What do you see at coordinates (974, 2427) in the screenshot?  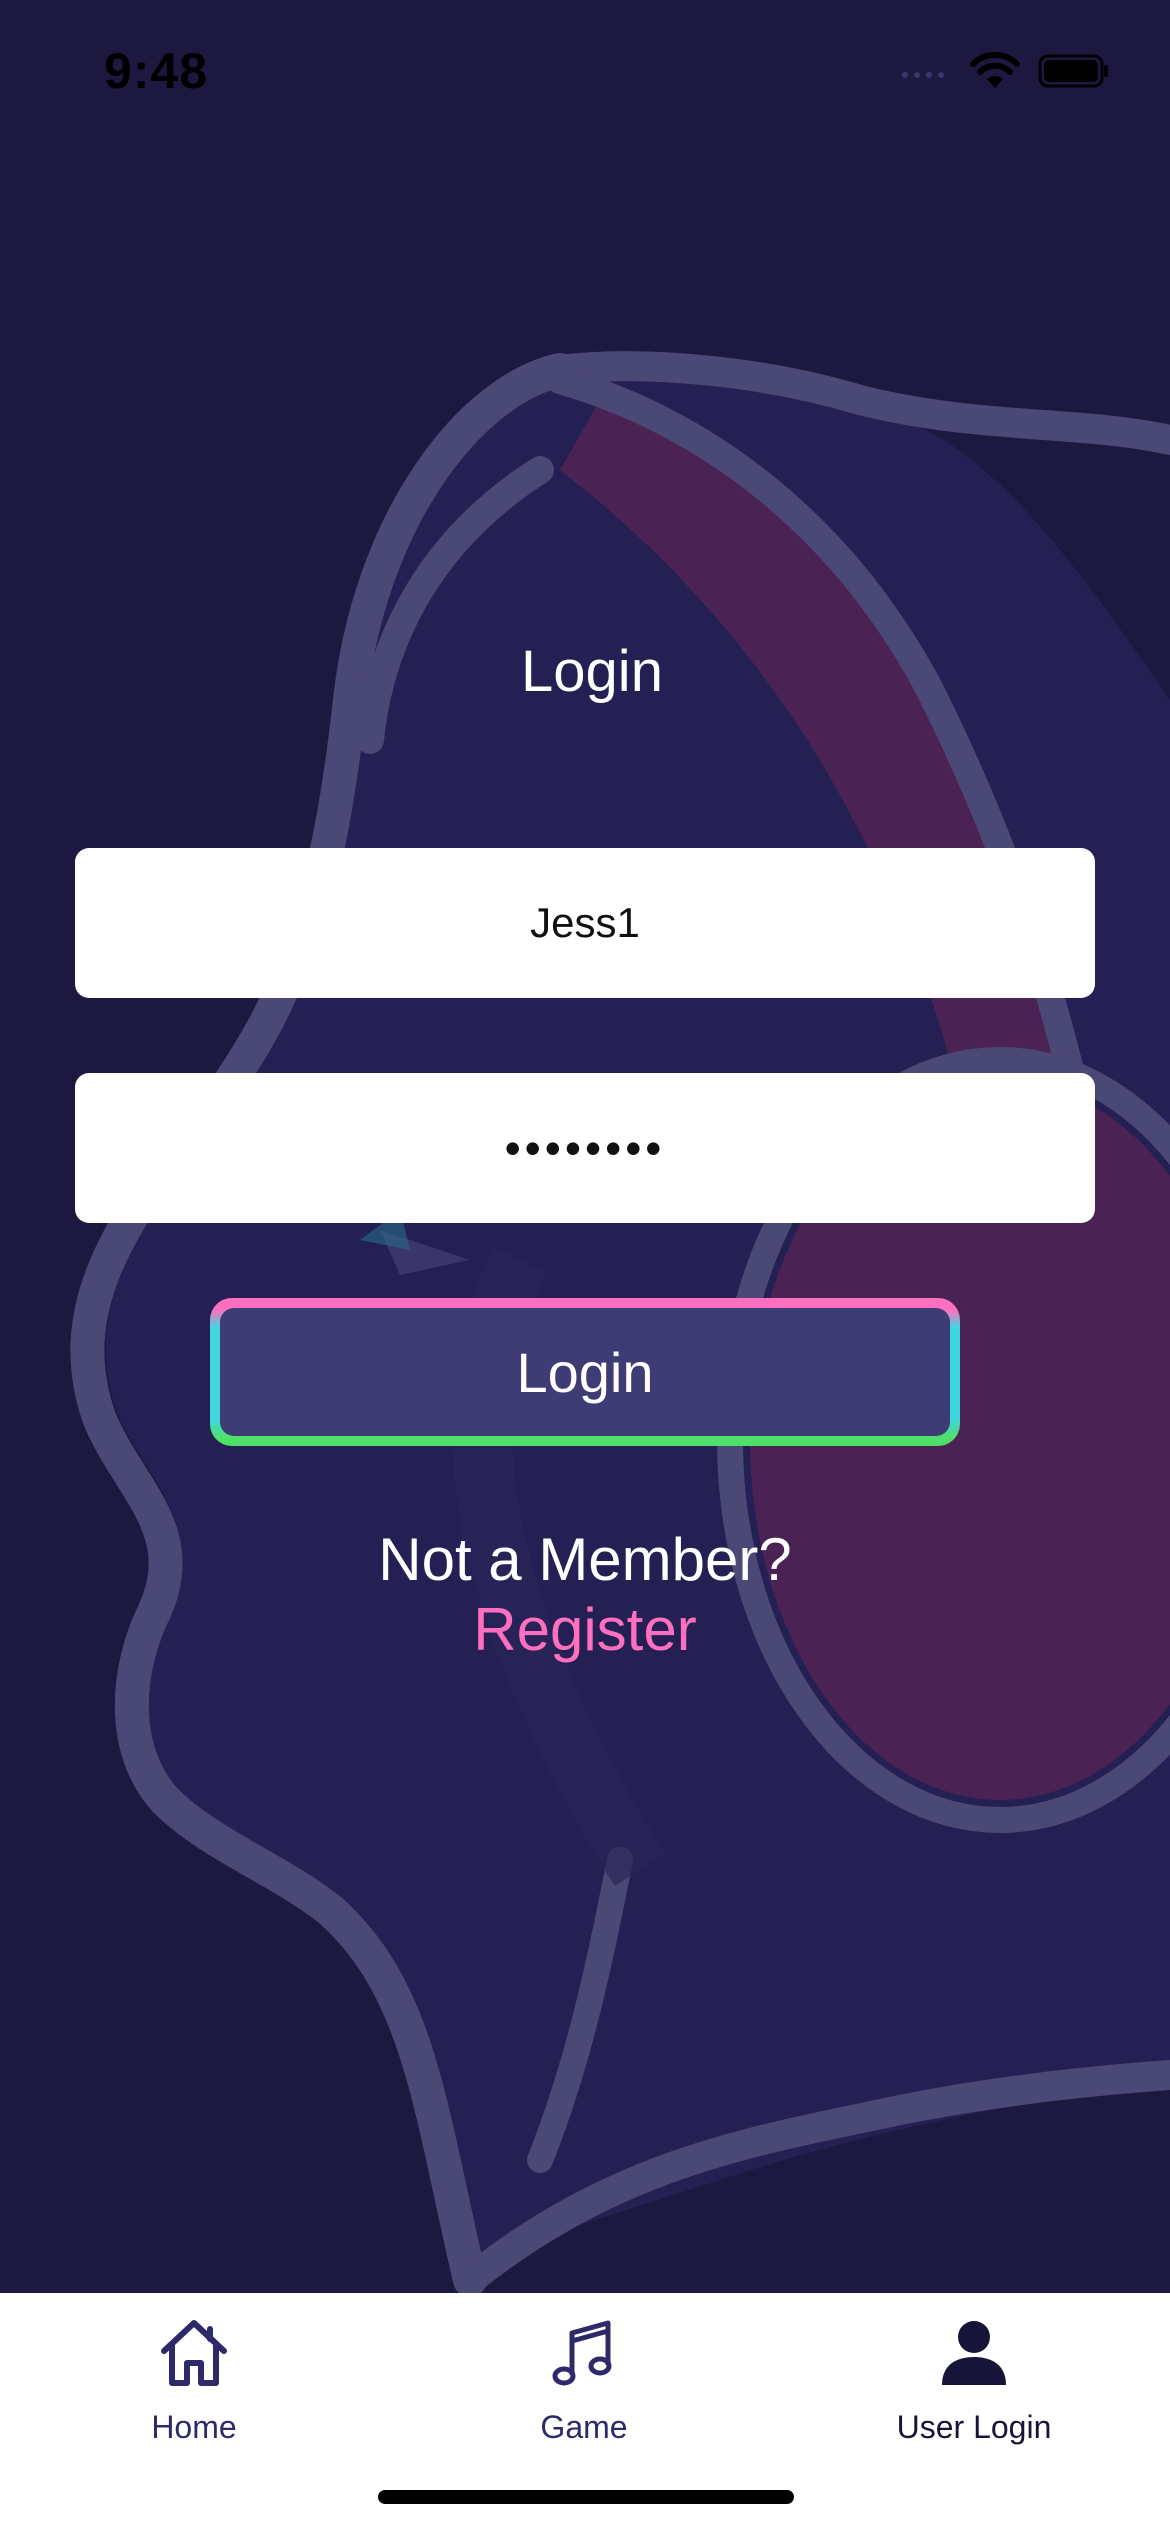 I see `tab-user-login-label: User Login` at bounding box center [974, 2427].